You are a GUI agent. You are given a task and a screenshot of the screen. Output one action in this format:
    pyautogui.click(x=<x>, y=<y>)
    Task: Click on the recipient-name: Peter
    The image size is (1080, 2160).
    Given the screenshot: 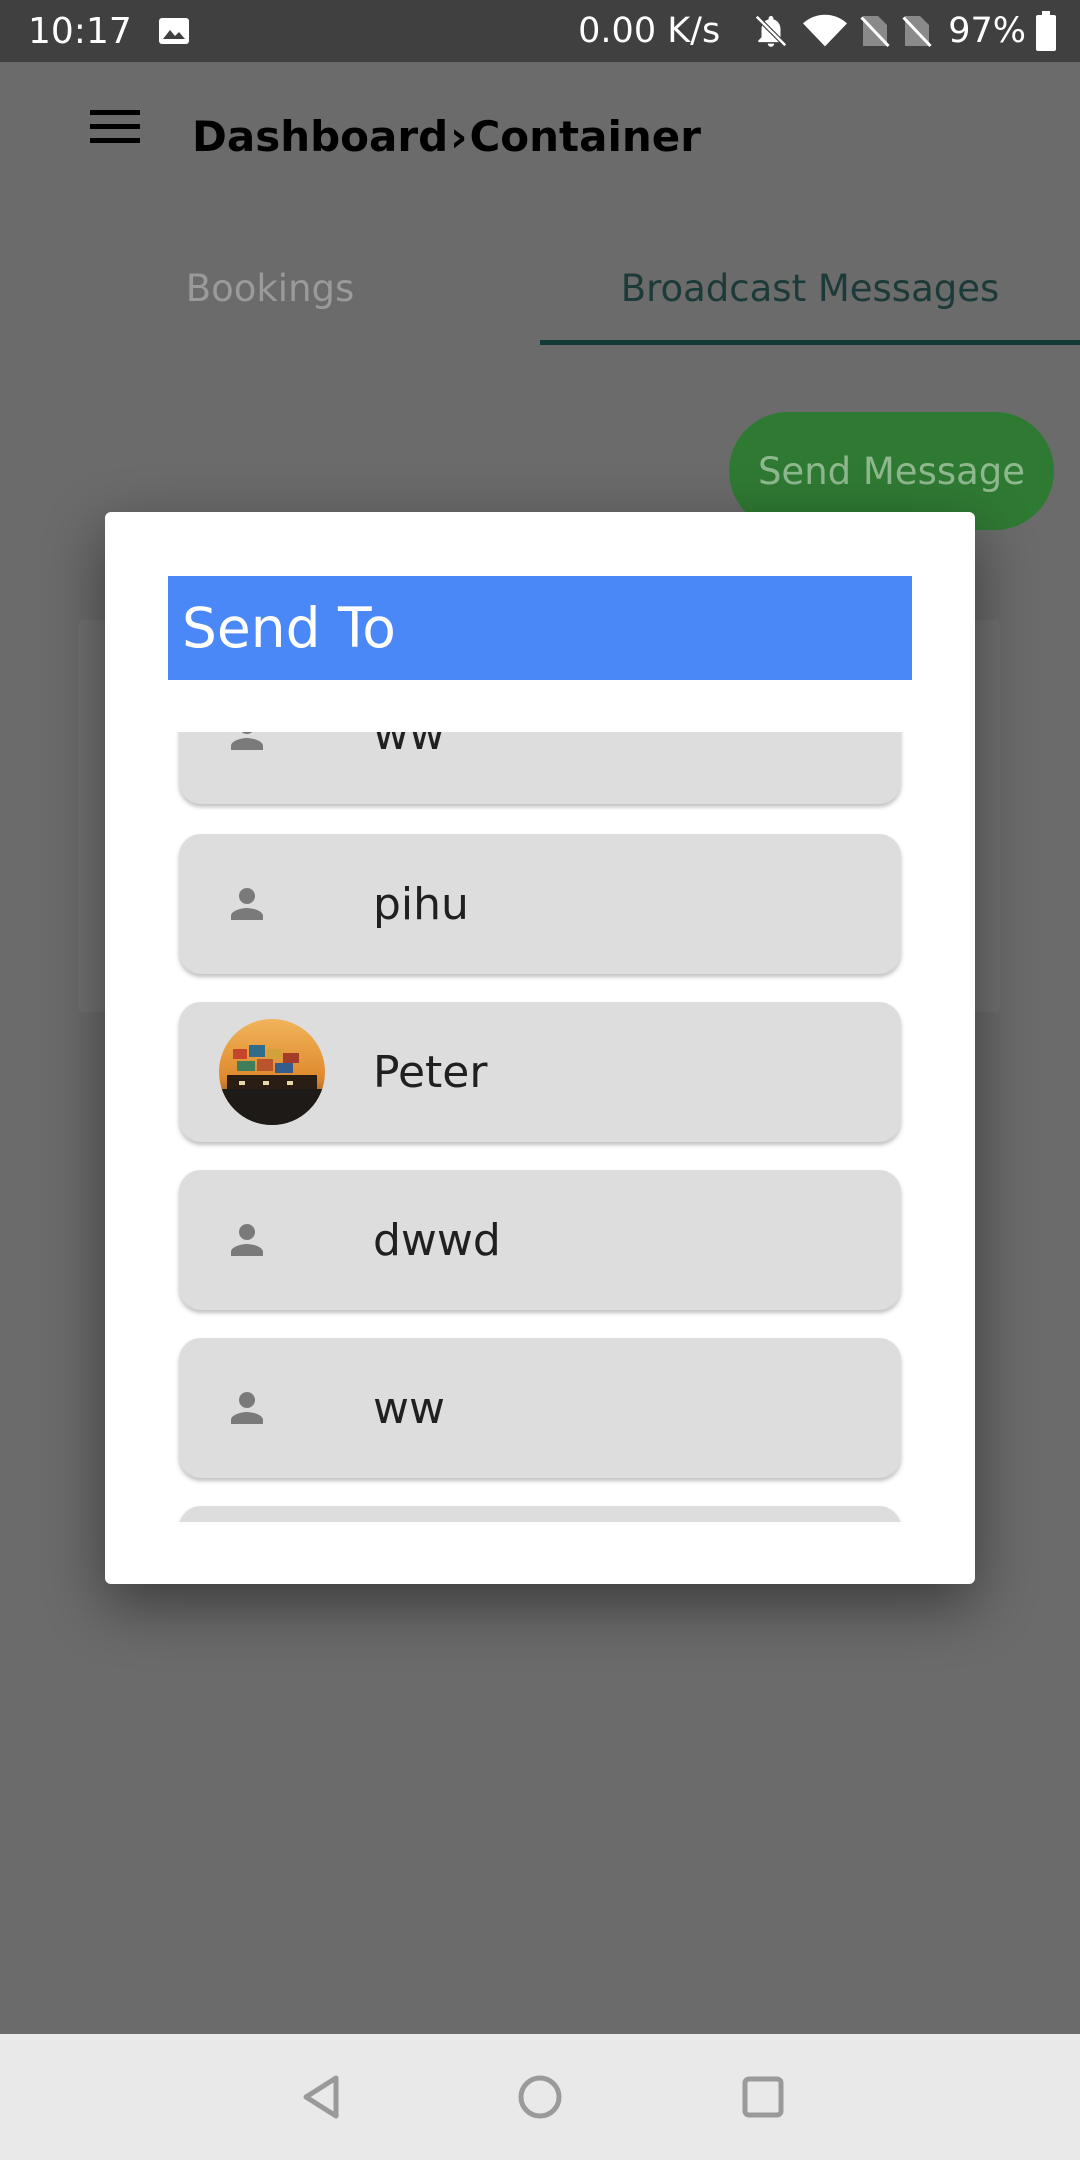 What is the action you would take?
    pyautogui.click(x=430, y=1072)
    